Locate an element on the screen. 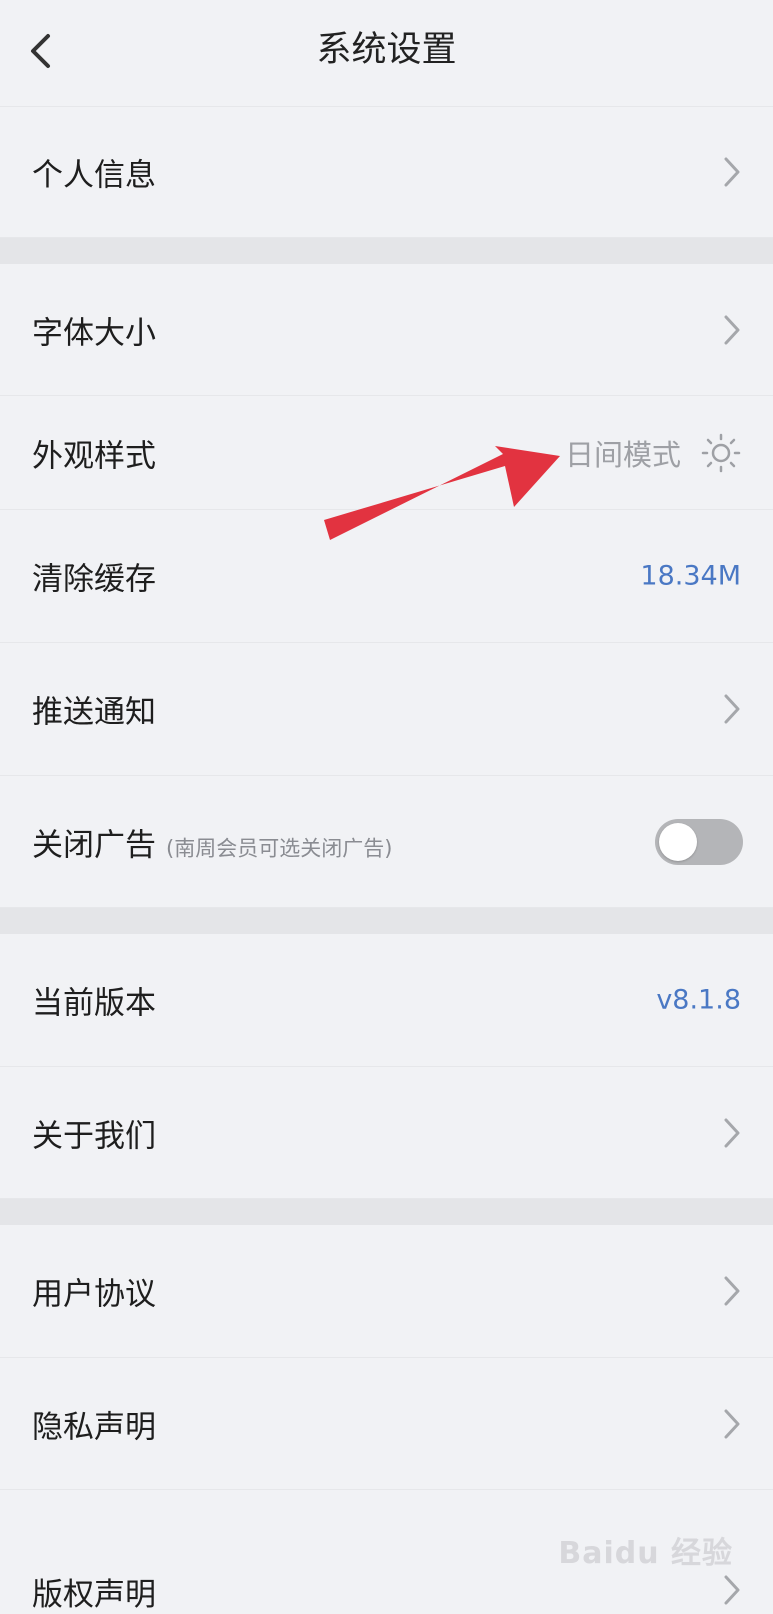 Image resolution: width=773 pixels, height=1614 pixels. row-label: 外观样式 is located at coordinates (94, 456).